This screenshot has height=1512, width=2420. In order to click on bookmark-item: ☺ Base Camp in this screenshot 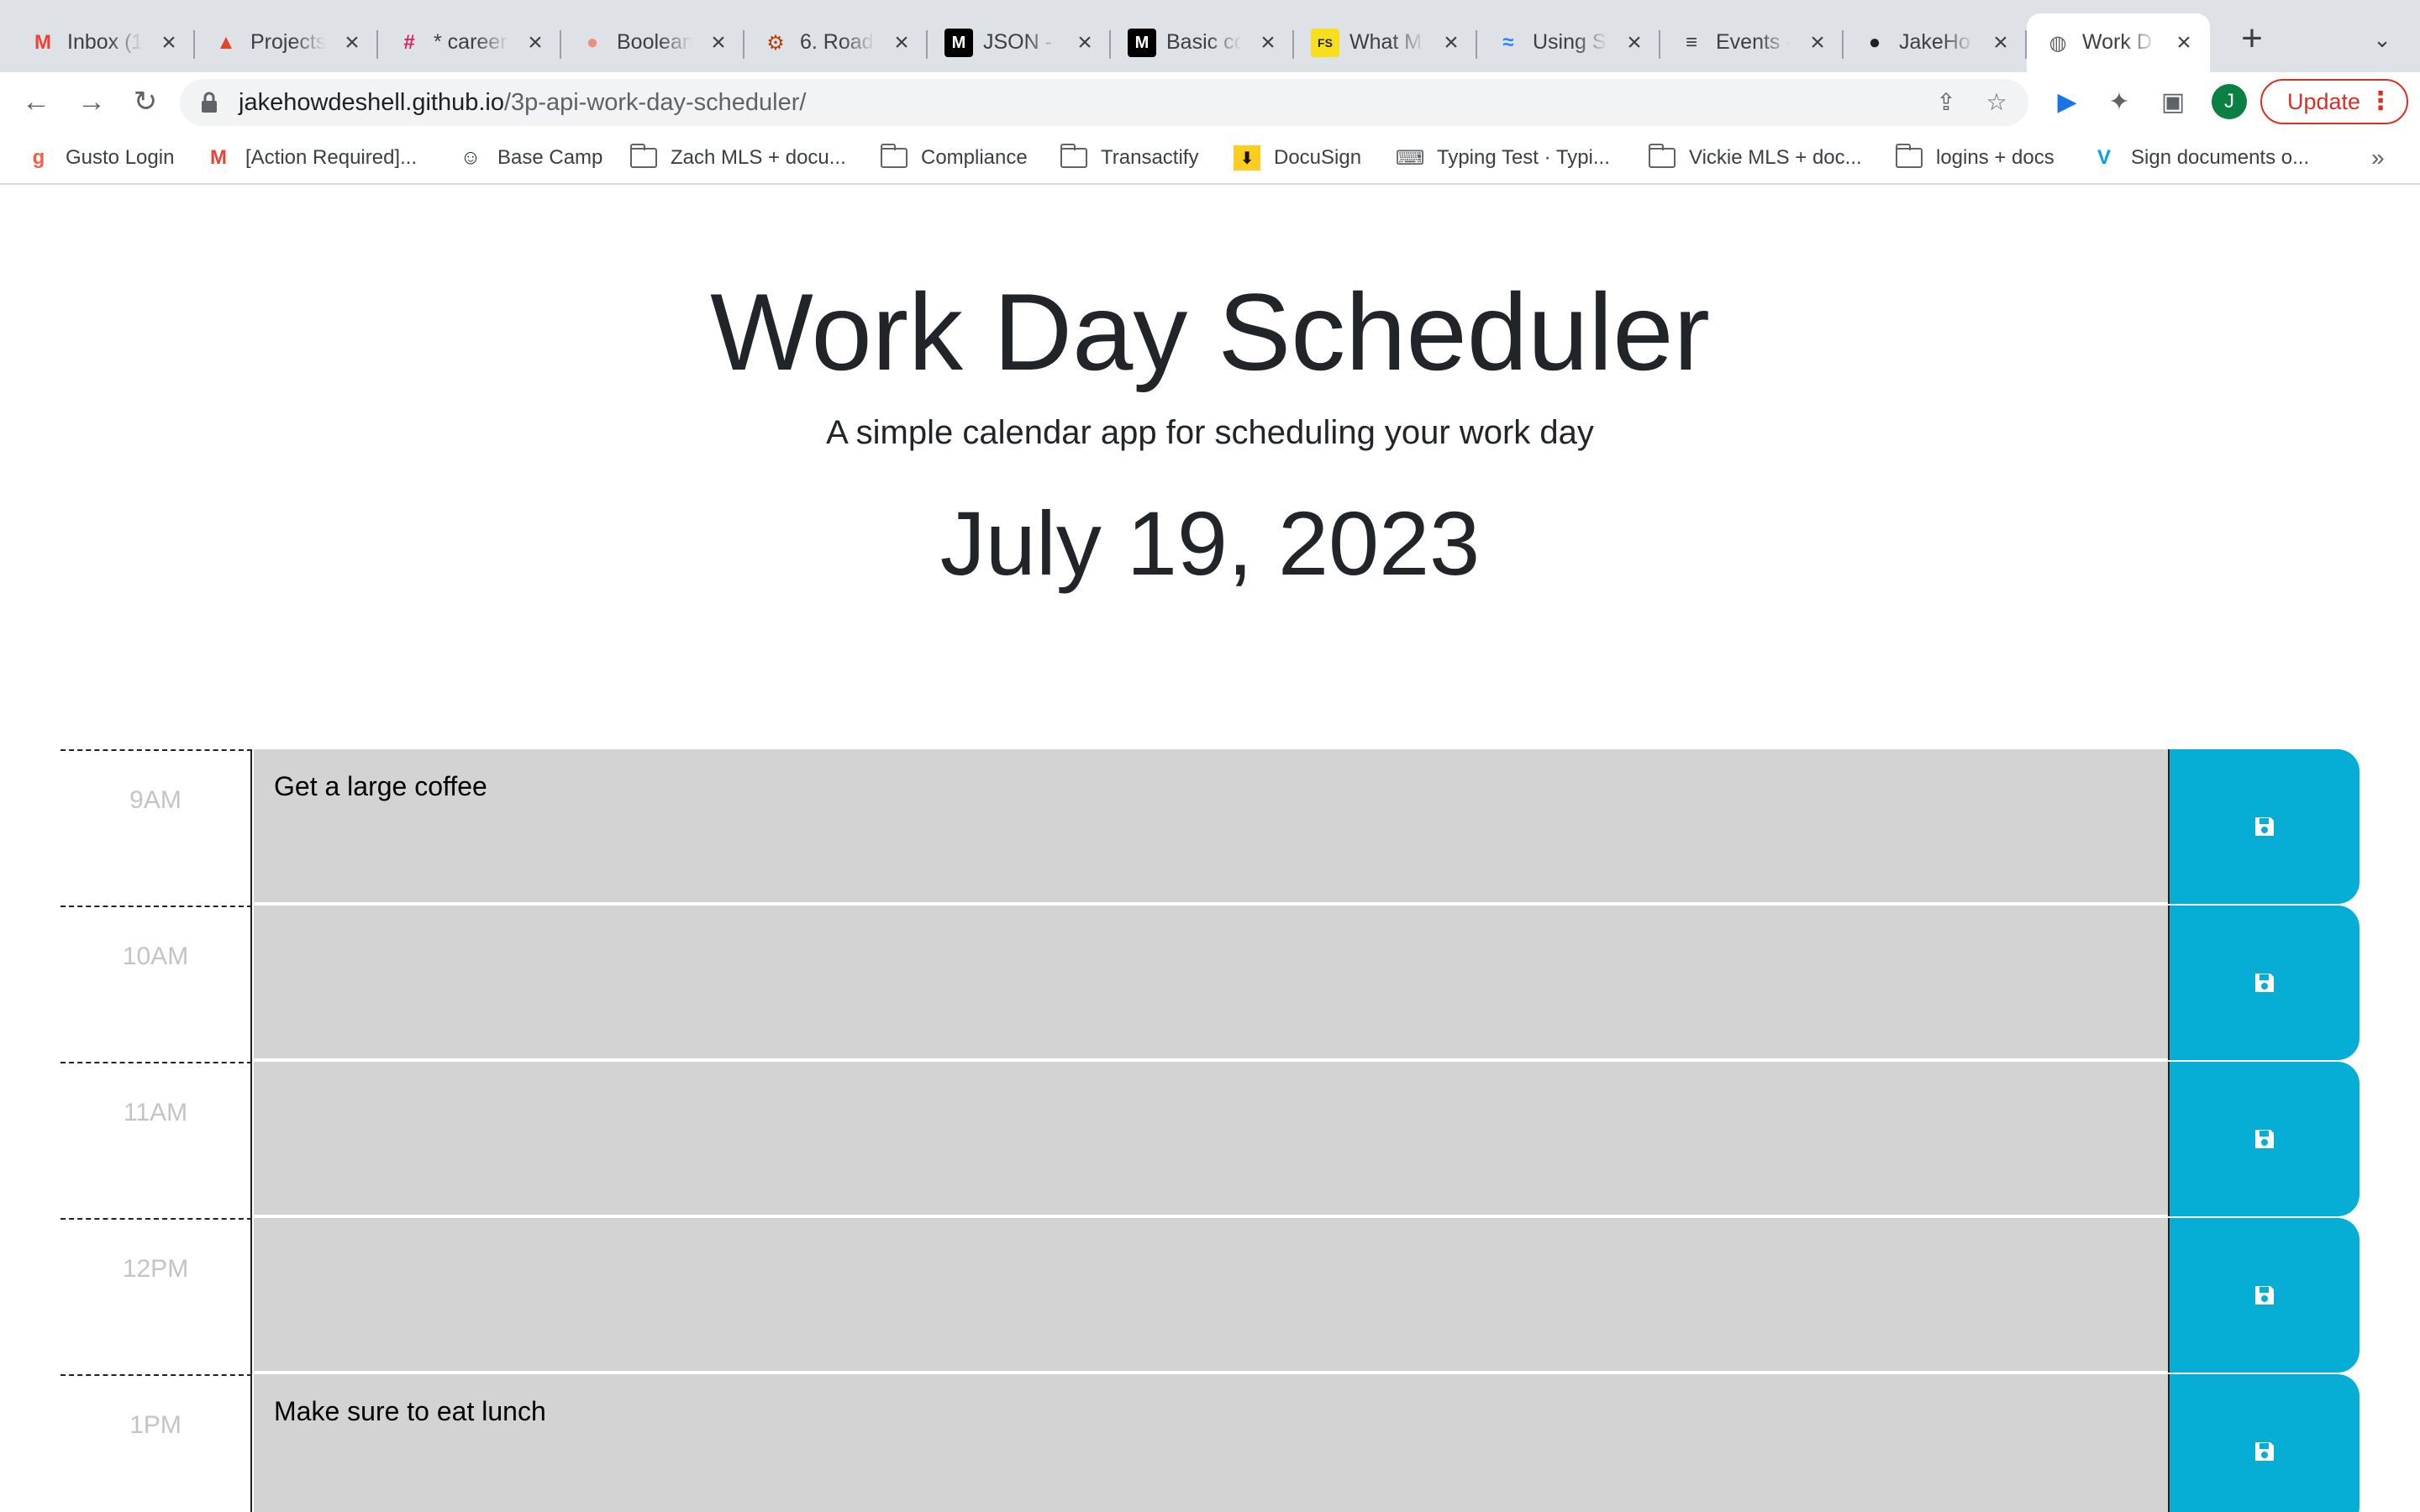, I will do `click(530, 158)`.